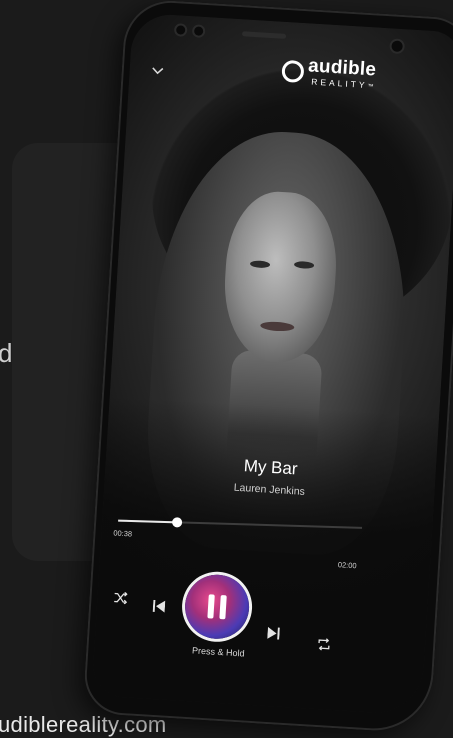  What do you see at coordinates (157, 70) in the screenshot?
I see `chevron-down-icon` at bounding box center [157, 70].